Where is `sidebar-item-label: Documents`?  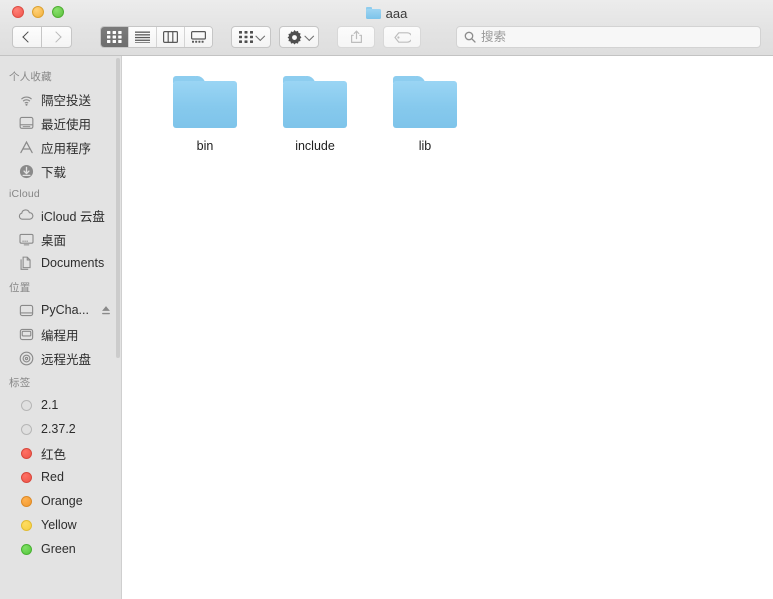
sidebar-item-label: Documents is located at coordinates (73, 263).